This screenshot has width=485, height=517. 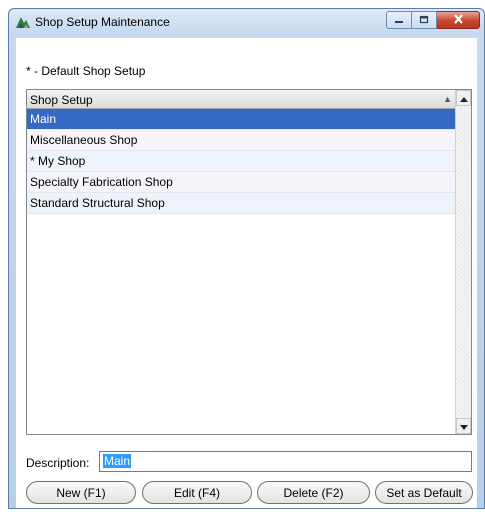 I want to click on edit-button: Edit (F4), so click(x=197, y=492).